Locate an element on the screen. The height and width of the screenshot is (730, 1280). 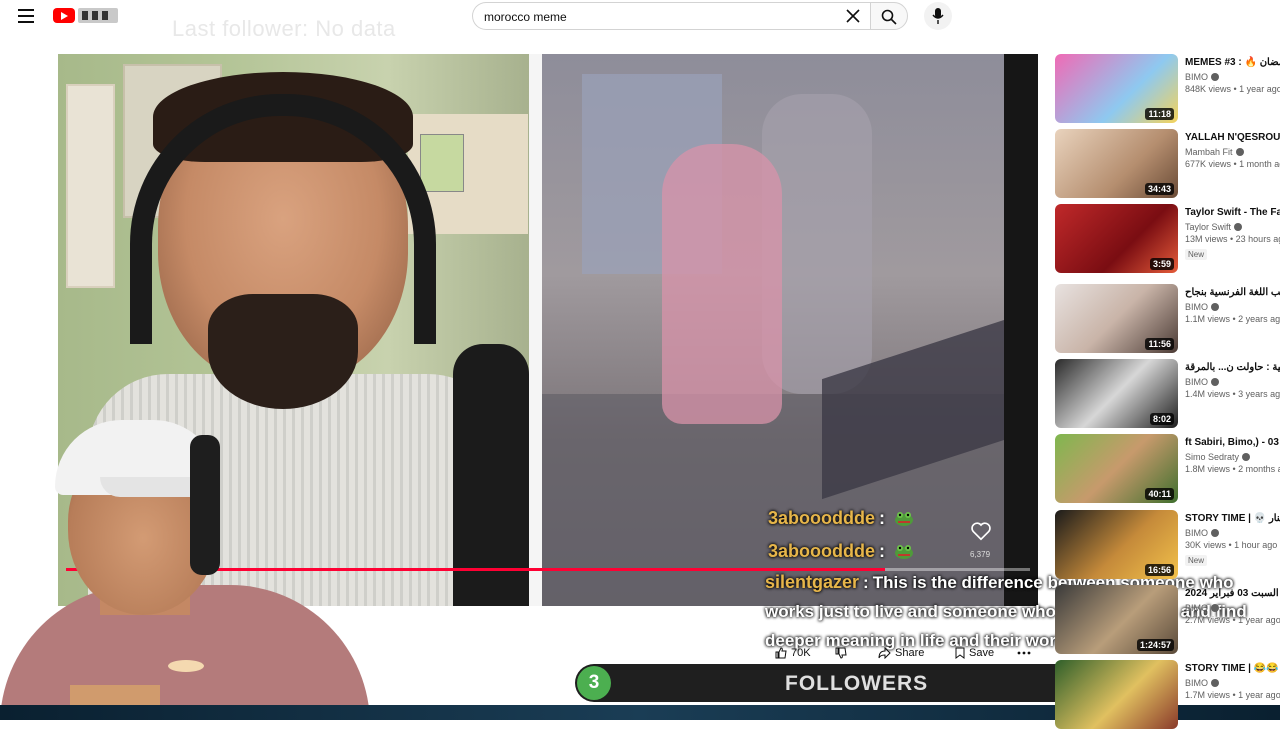
video-meta: 848K views • 1 year ago is located at coordinates (1232, 89).